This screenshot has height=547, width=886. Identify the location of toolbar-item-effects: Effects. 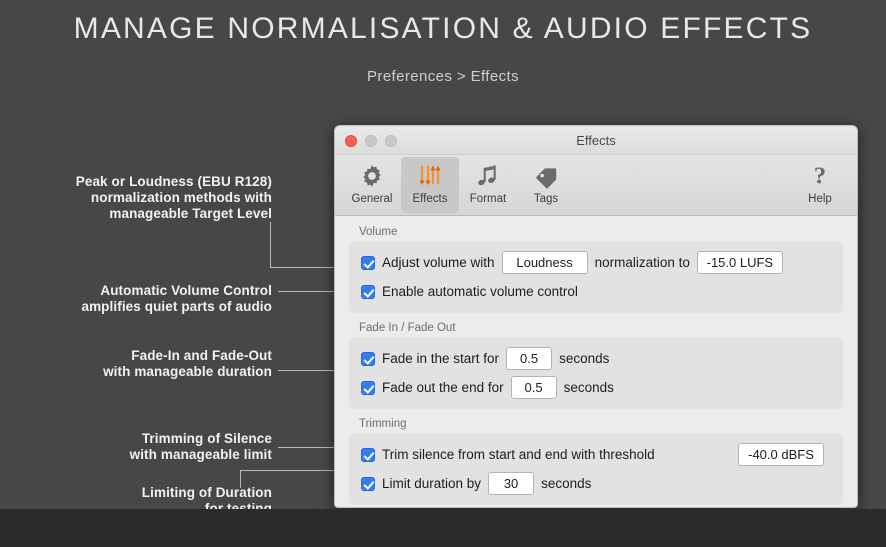
(430, 185).